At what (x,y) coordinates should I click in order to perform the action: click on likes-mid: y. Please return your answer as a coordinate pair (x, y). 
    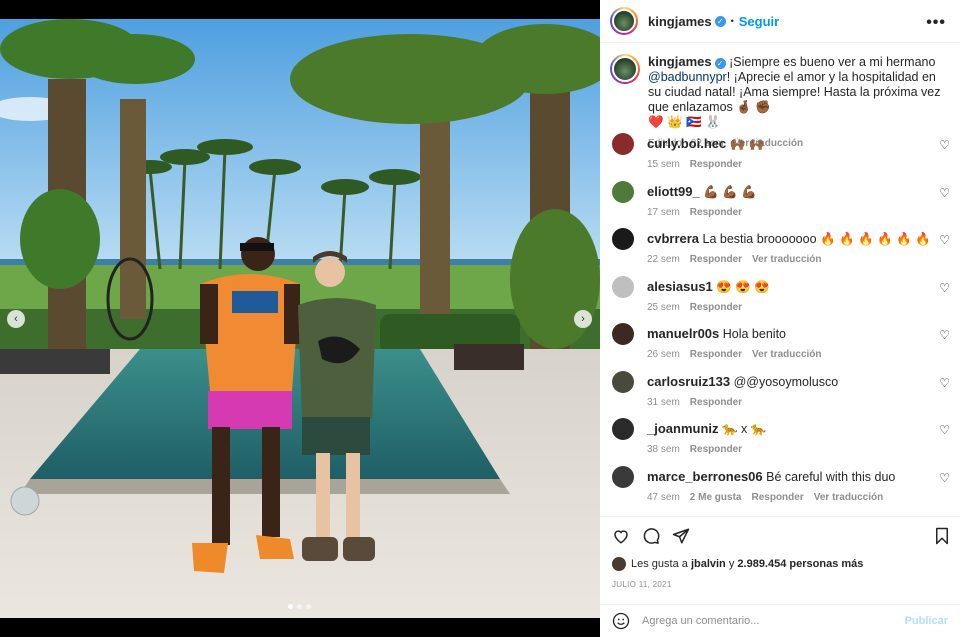
    Looking at the image, I should click on (731, 564).